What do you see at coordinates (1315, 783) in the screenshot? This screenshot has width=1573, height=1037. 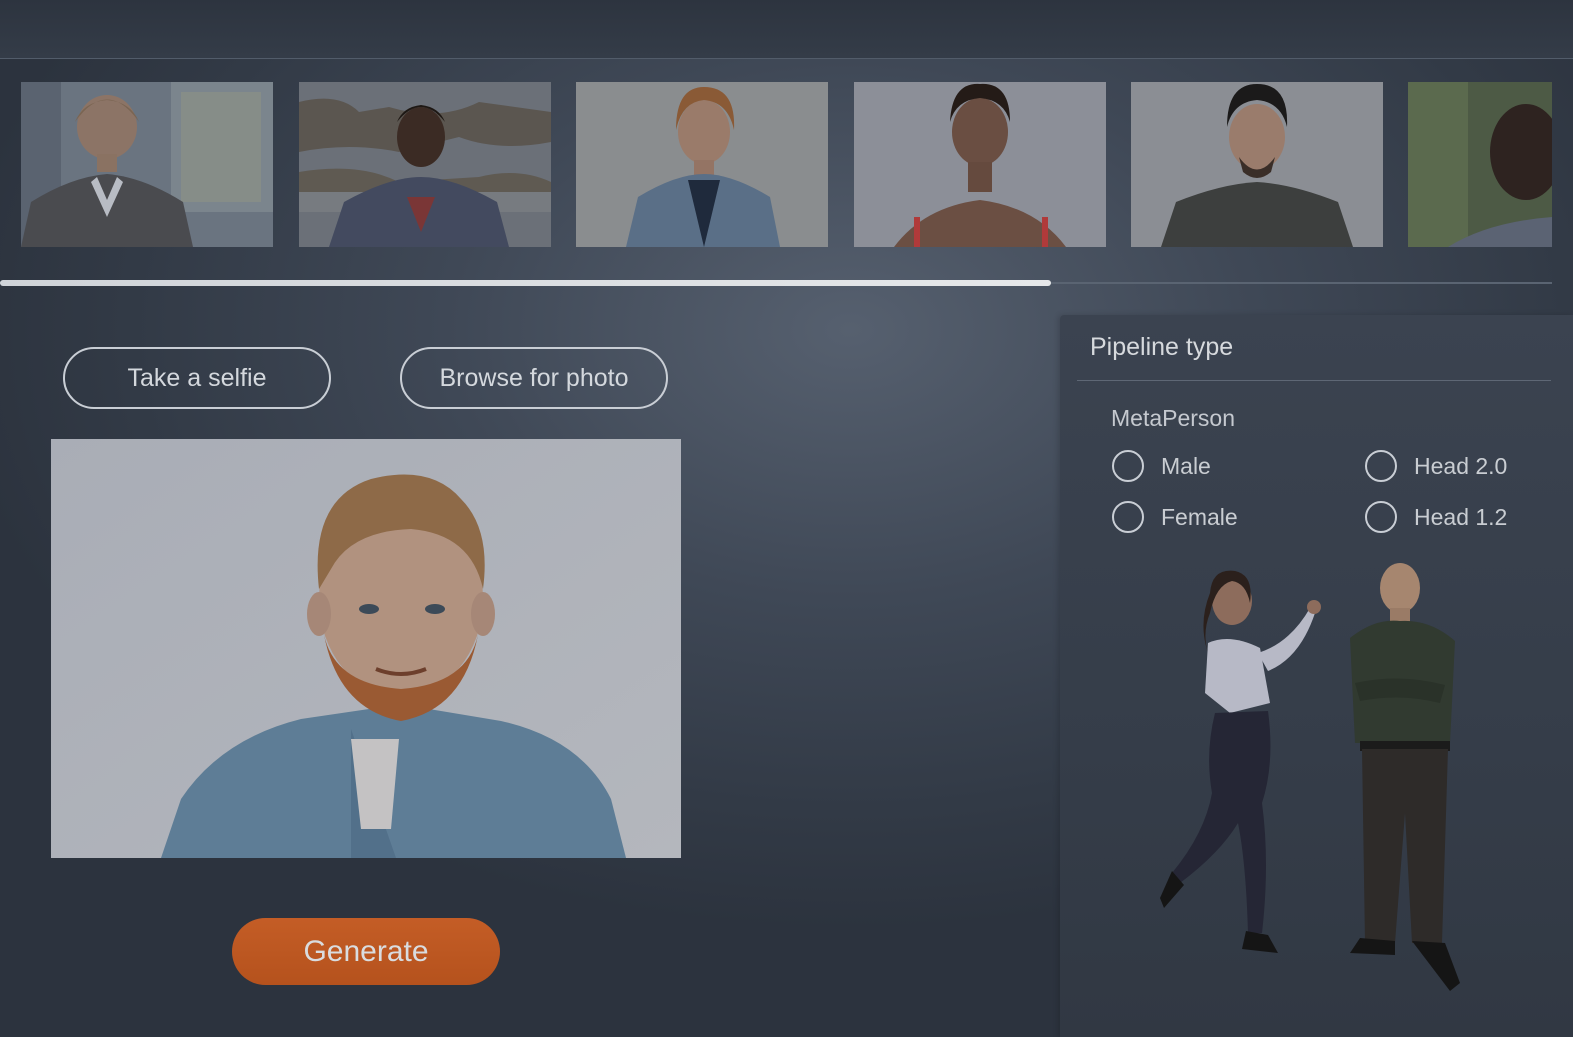 I see `metaperson-avatars-preview` at bounding box center [1315, 783].